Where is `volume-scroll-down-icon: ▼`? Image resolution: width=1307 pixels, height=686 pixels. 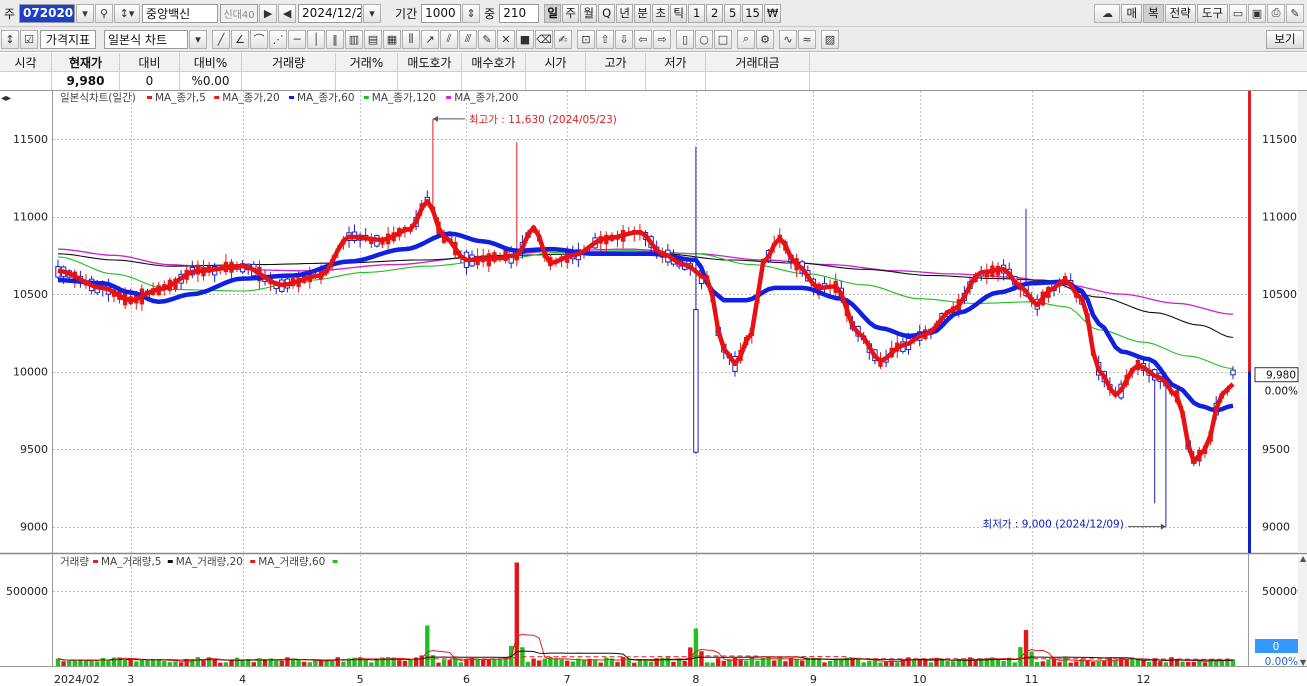 volume-scroll-down-icon: ▼ is located at coordinates (1303, 662).